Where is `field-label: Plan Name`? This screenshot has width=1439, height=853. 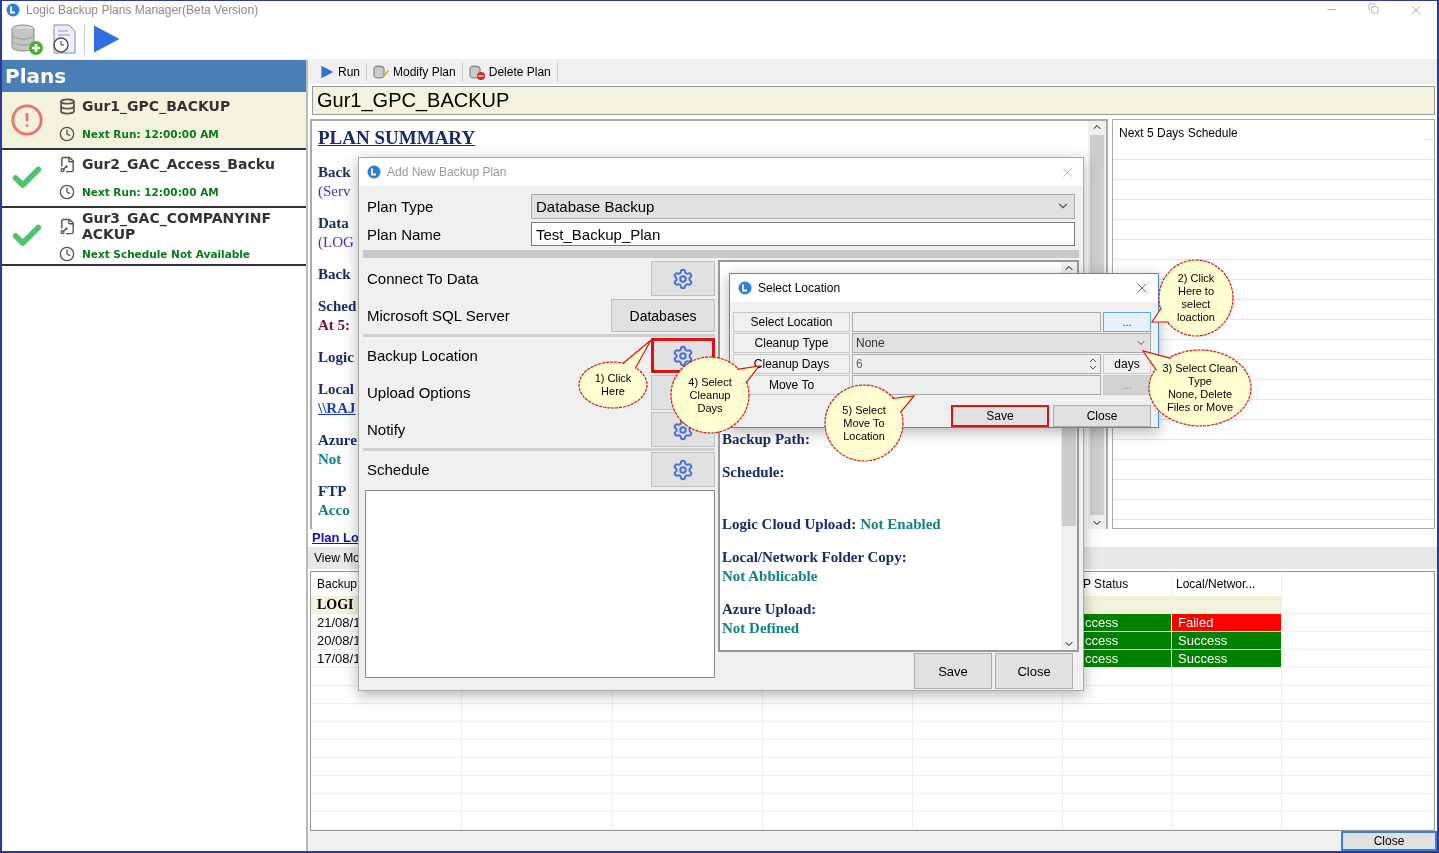
field-label: Plan Name is located at coordinates (405, 234).